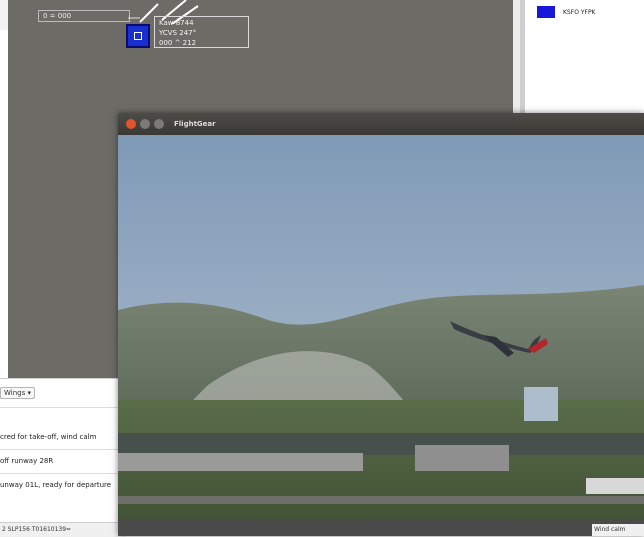  What do you see at coordinates (131, 124) in the screenshot?
I see `close-icon` at bounding box center [131, 124].